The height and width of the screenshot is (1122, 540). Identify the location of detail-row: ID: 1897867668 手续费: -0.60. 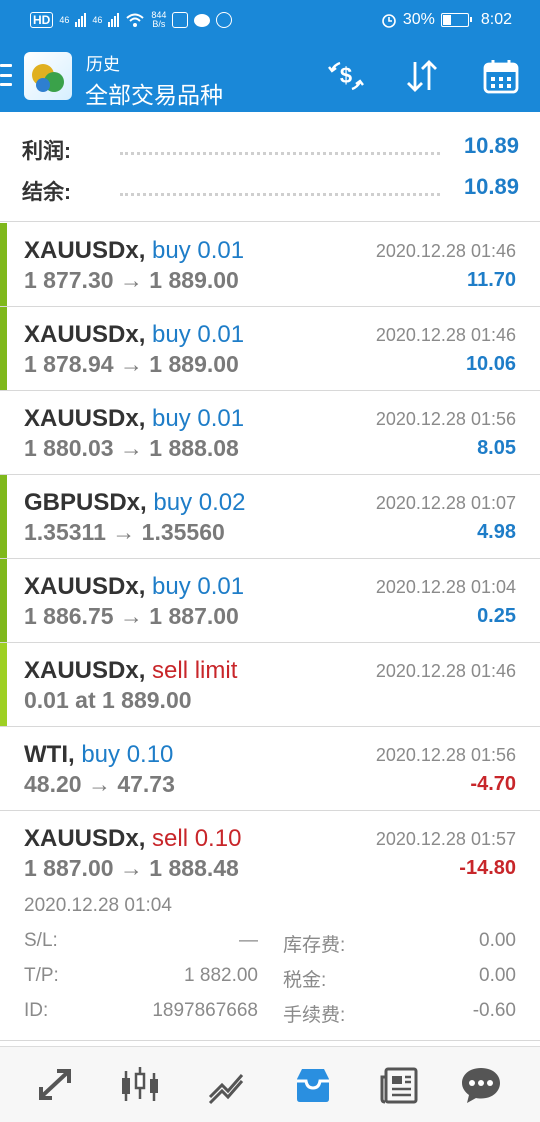
(270, 1015).